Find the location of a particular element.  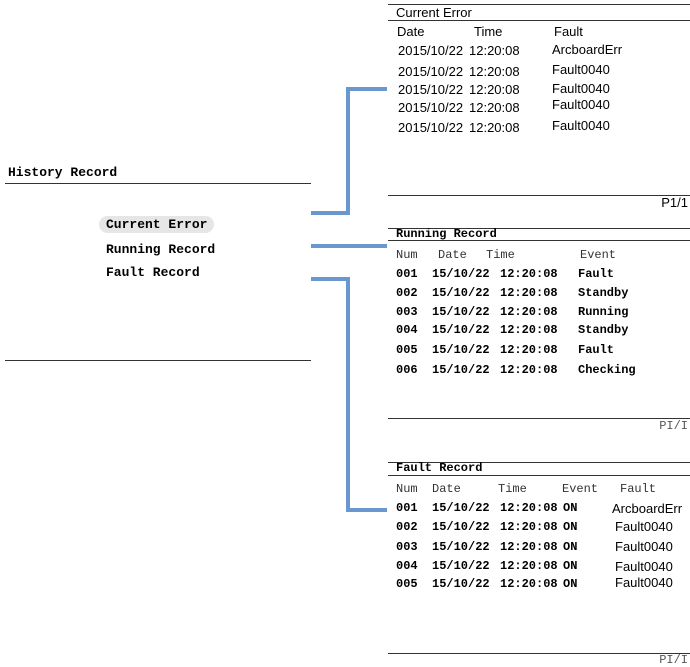

menu-item-current-error: Current Error is located at coordinates (157, 224).